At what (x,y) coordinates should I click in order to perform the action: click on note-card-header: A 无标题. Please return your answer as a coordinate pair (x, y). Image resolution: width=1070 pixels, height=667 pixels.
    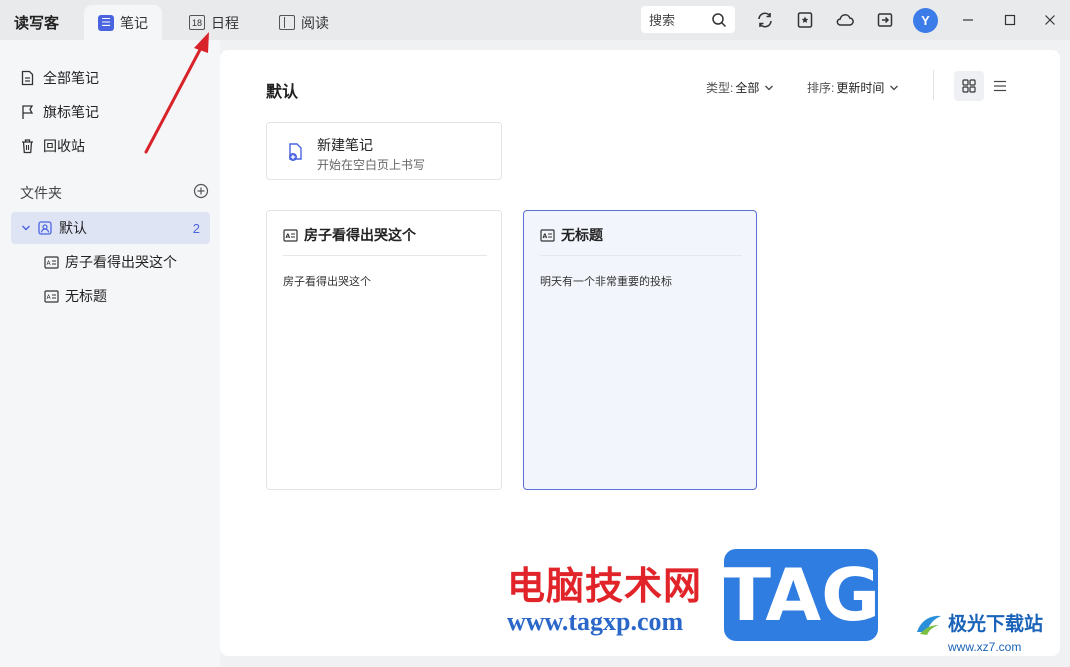
    Looking at the image, I should click on (571, 235).